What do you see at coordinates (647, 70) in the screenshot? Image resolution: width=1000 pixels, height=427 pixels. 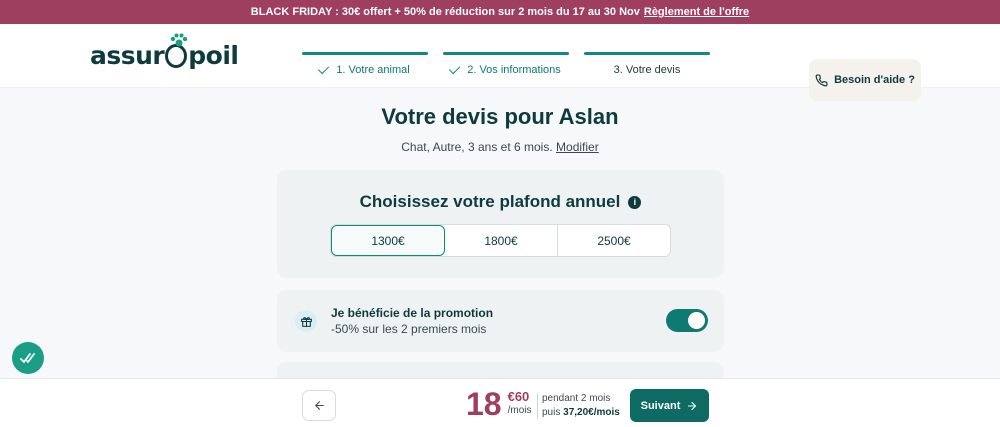 I see `step-label: 3. Votre devis` at bounding box center [647, 70].